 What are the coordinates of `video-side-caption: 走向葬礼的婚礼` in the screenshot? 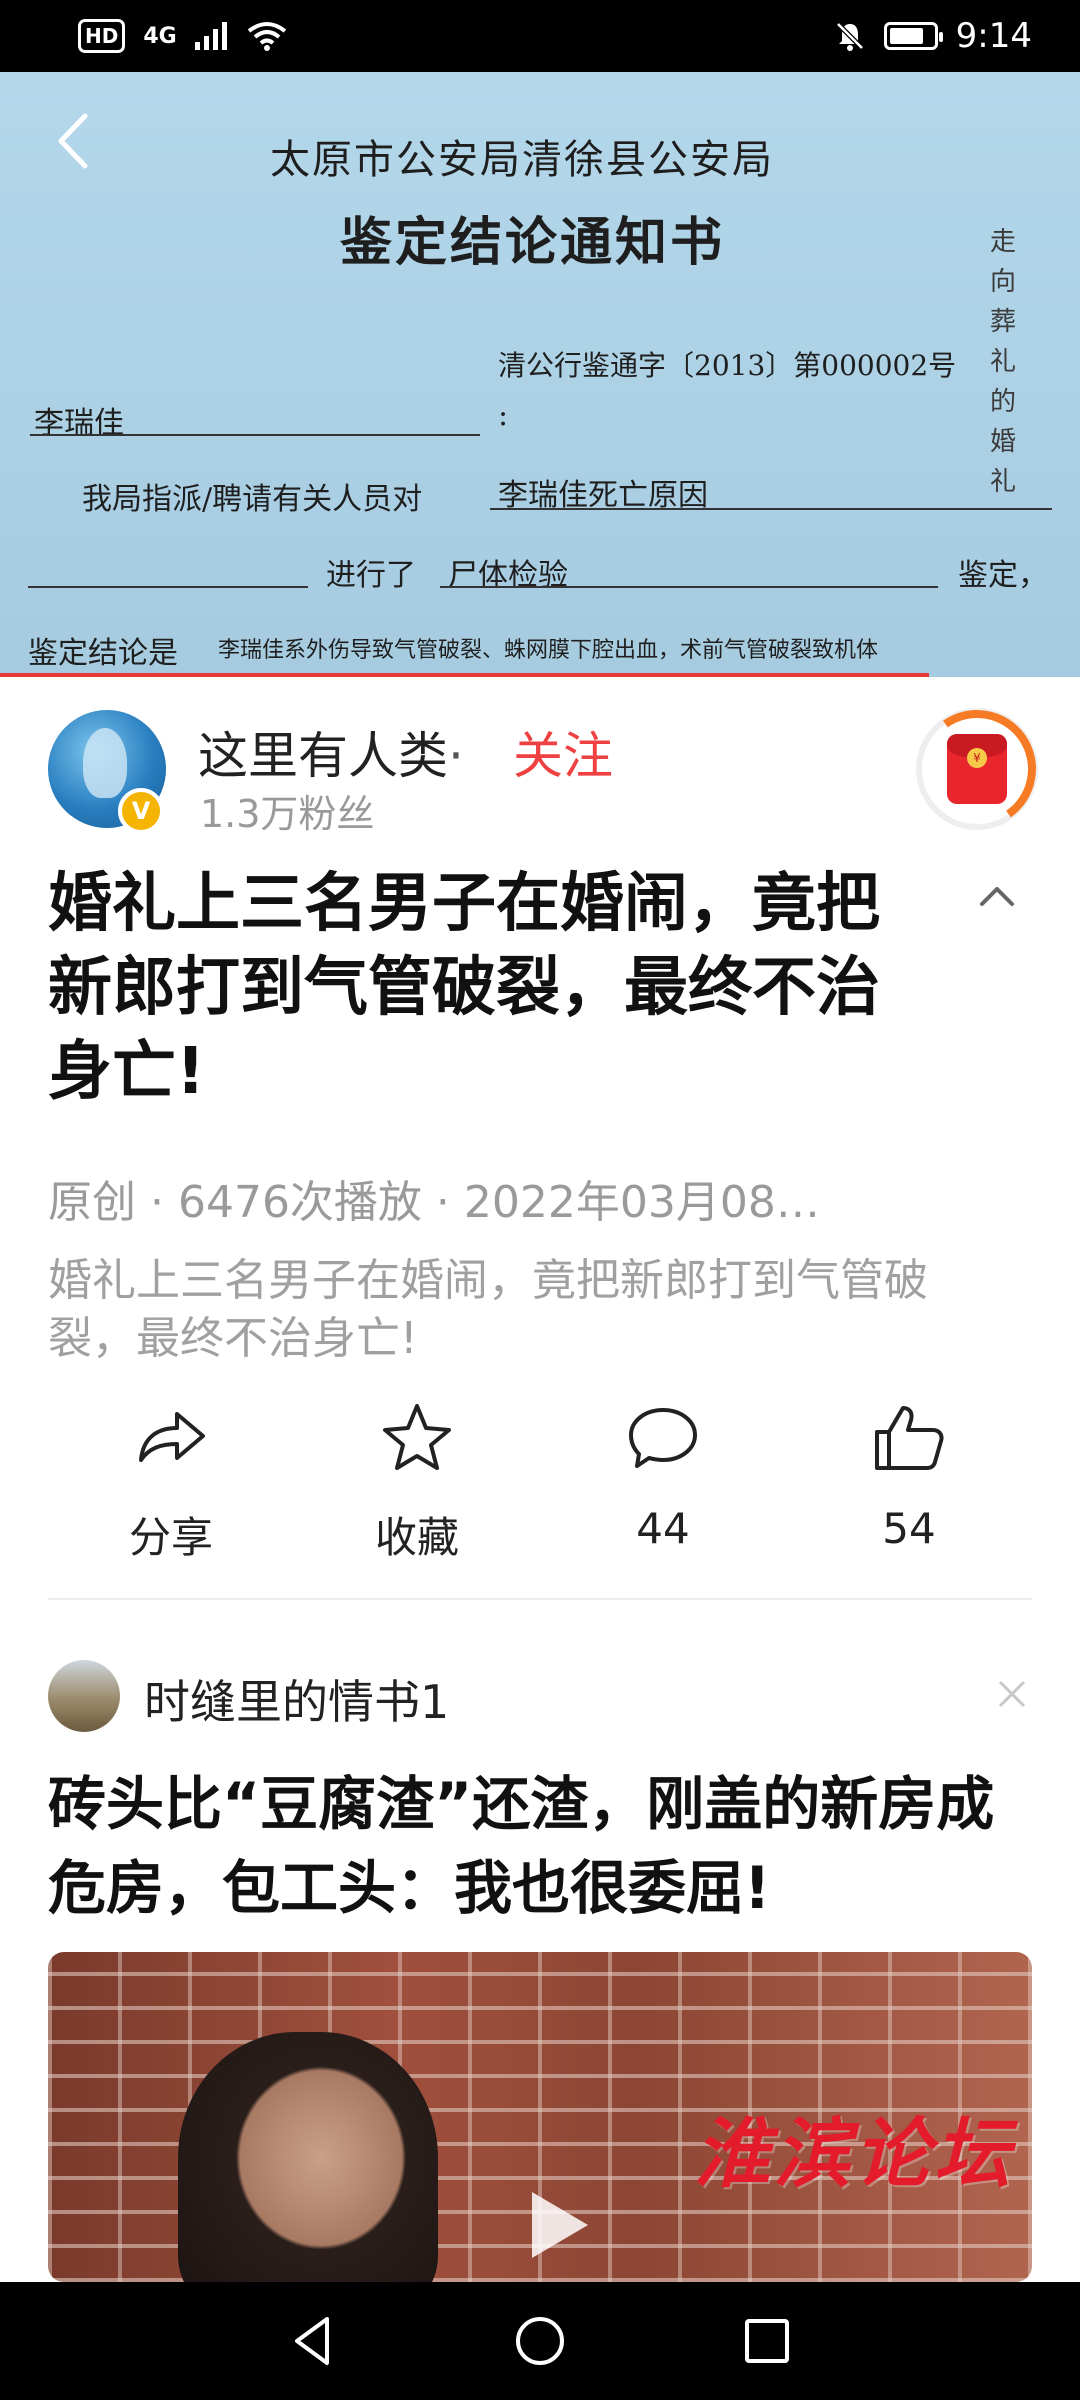 It's located at (1002, 362).